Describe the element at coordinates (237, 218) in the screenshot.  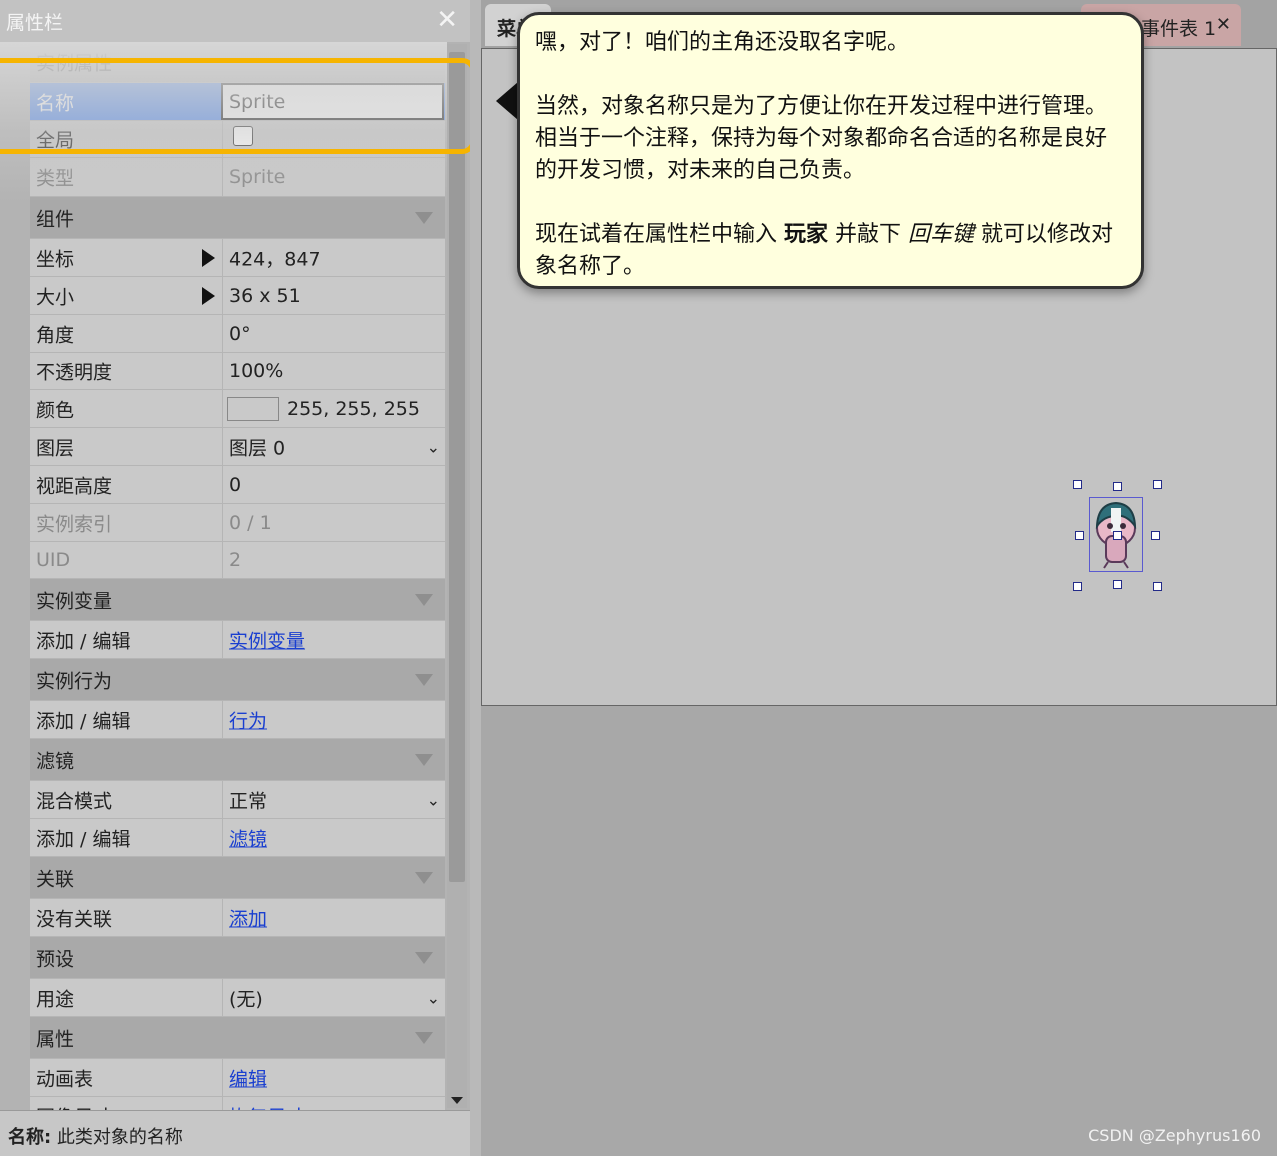
I see `section-components: 组件` at that location.